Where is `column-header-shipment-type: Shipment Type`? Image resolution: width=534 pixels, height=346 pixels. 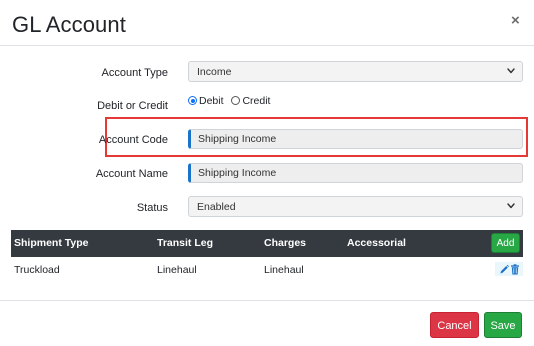 column-header-shipment-type: Shipment Type is located at coordinates (51, 243).